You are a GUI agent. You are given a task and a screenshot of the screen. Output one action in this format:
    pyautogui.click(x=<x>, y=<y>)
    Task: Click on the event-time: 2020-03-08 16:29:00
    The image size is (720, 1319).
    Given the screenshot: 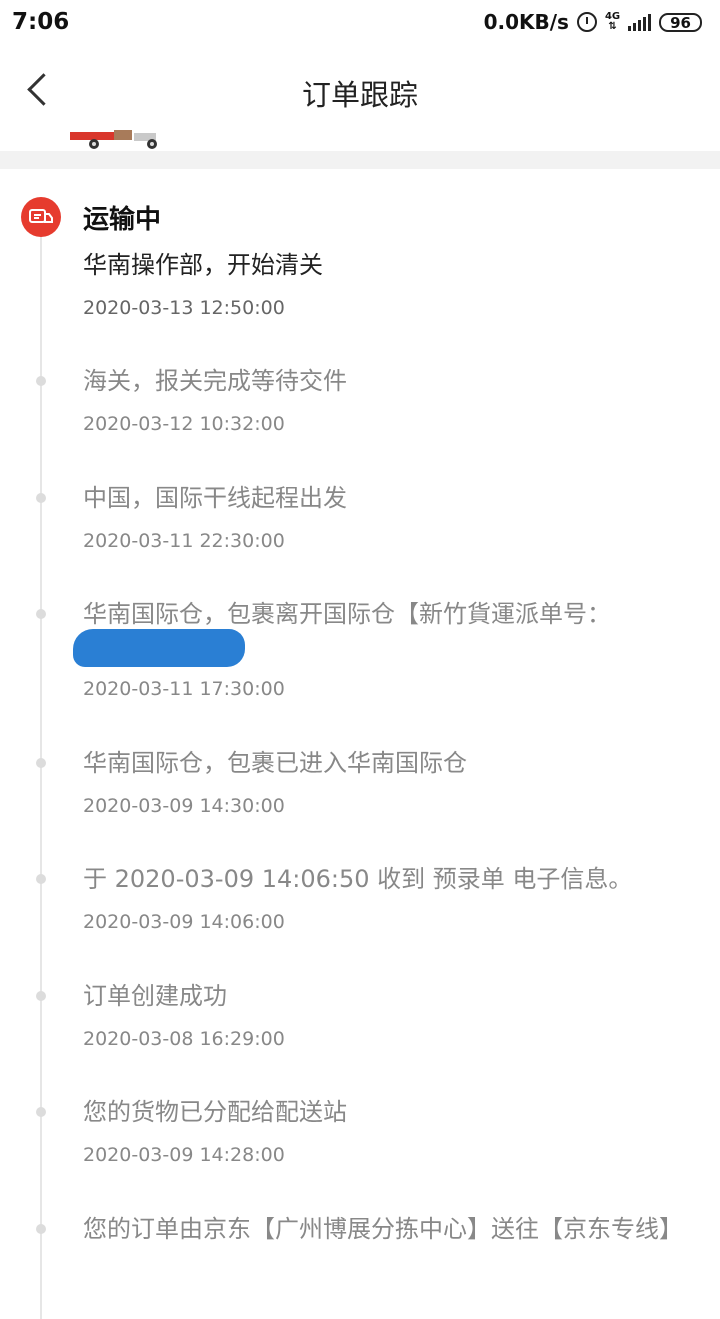 What is the action you would take?
    pyautogui.click(x=184, y=1039)
    